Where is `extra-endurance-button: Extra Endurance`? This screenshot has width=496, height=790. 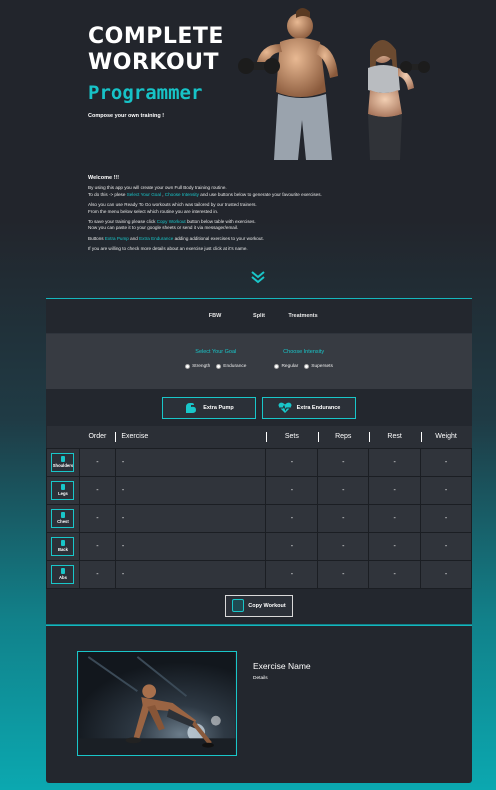 extra-endurance-button: Extra Endurance is located at coordinates (309, 407).